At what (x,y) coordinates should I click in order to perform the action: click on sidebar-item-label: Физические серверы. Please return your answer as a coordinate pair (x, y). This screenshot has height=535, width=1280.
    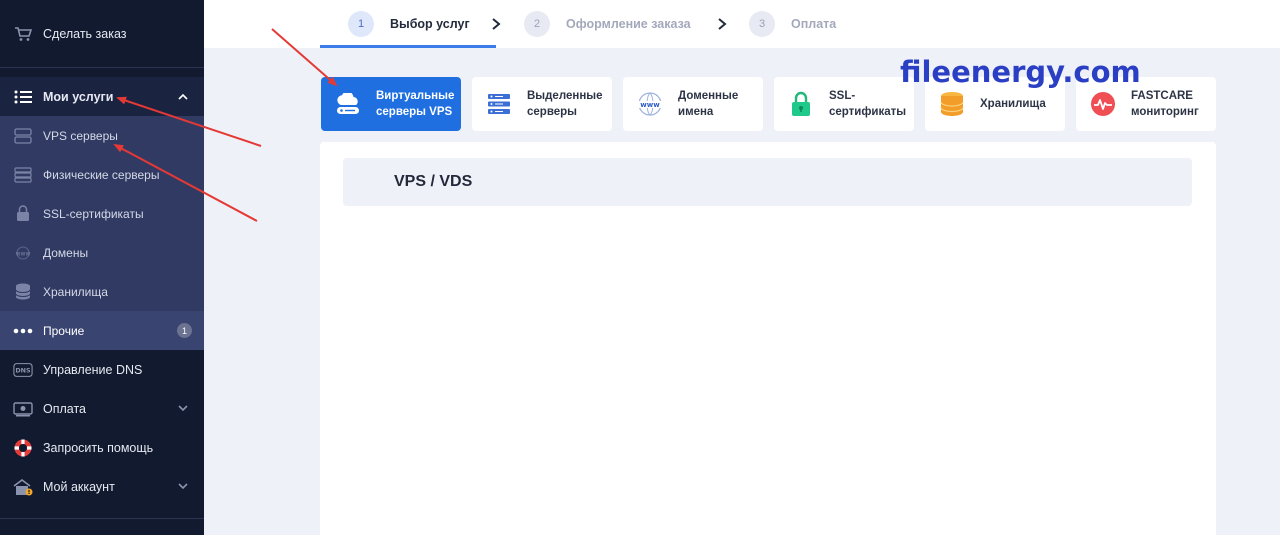
    Looking at the image, I should click on (101, 174).